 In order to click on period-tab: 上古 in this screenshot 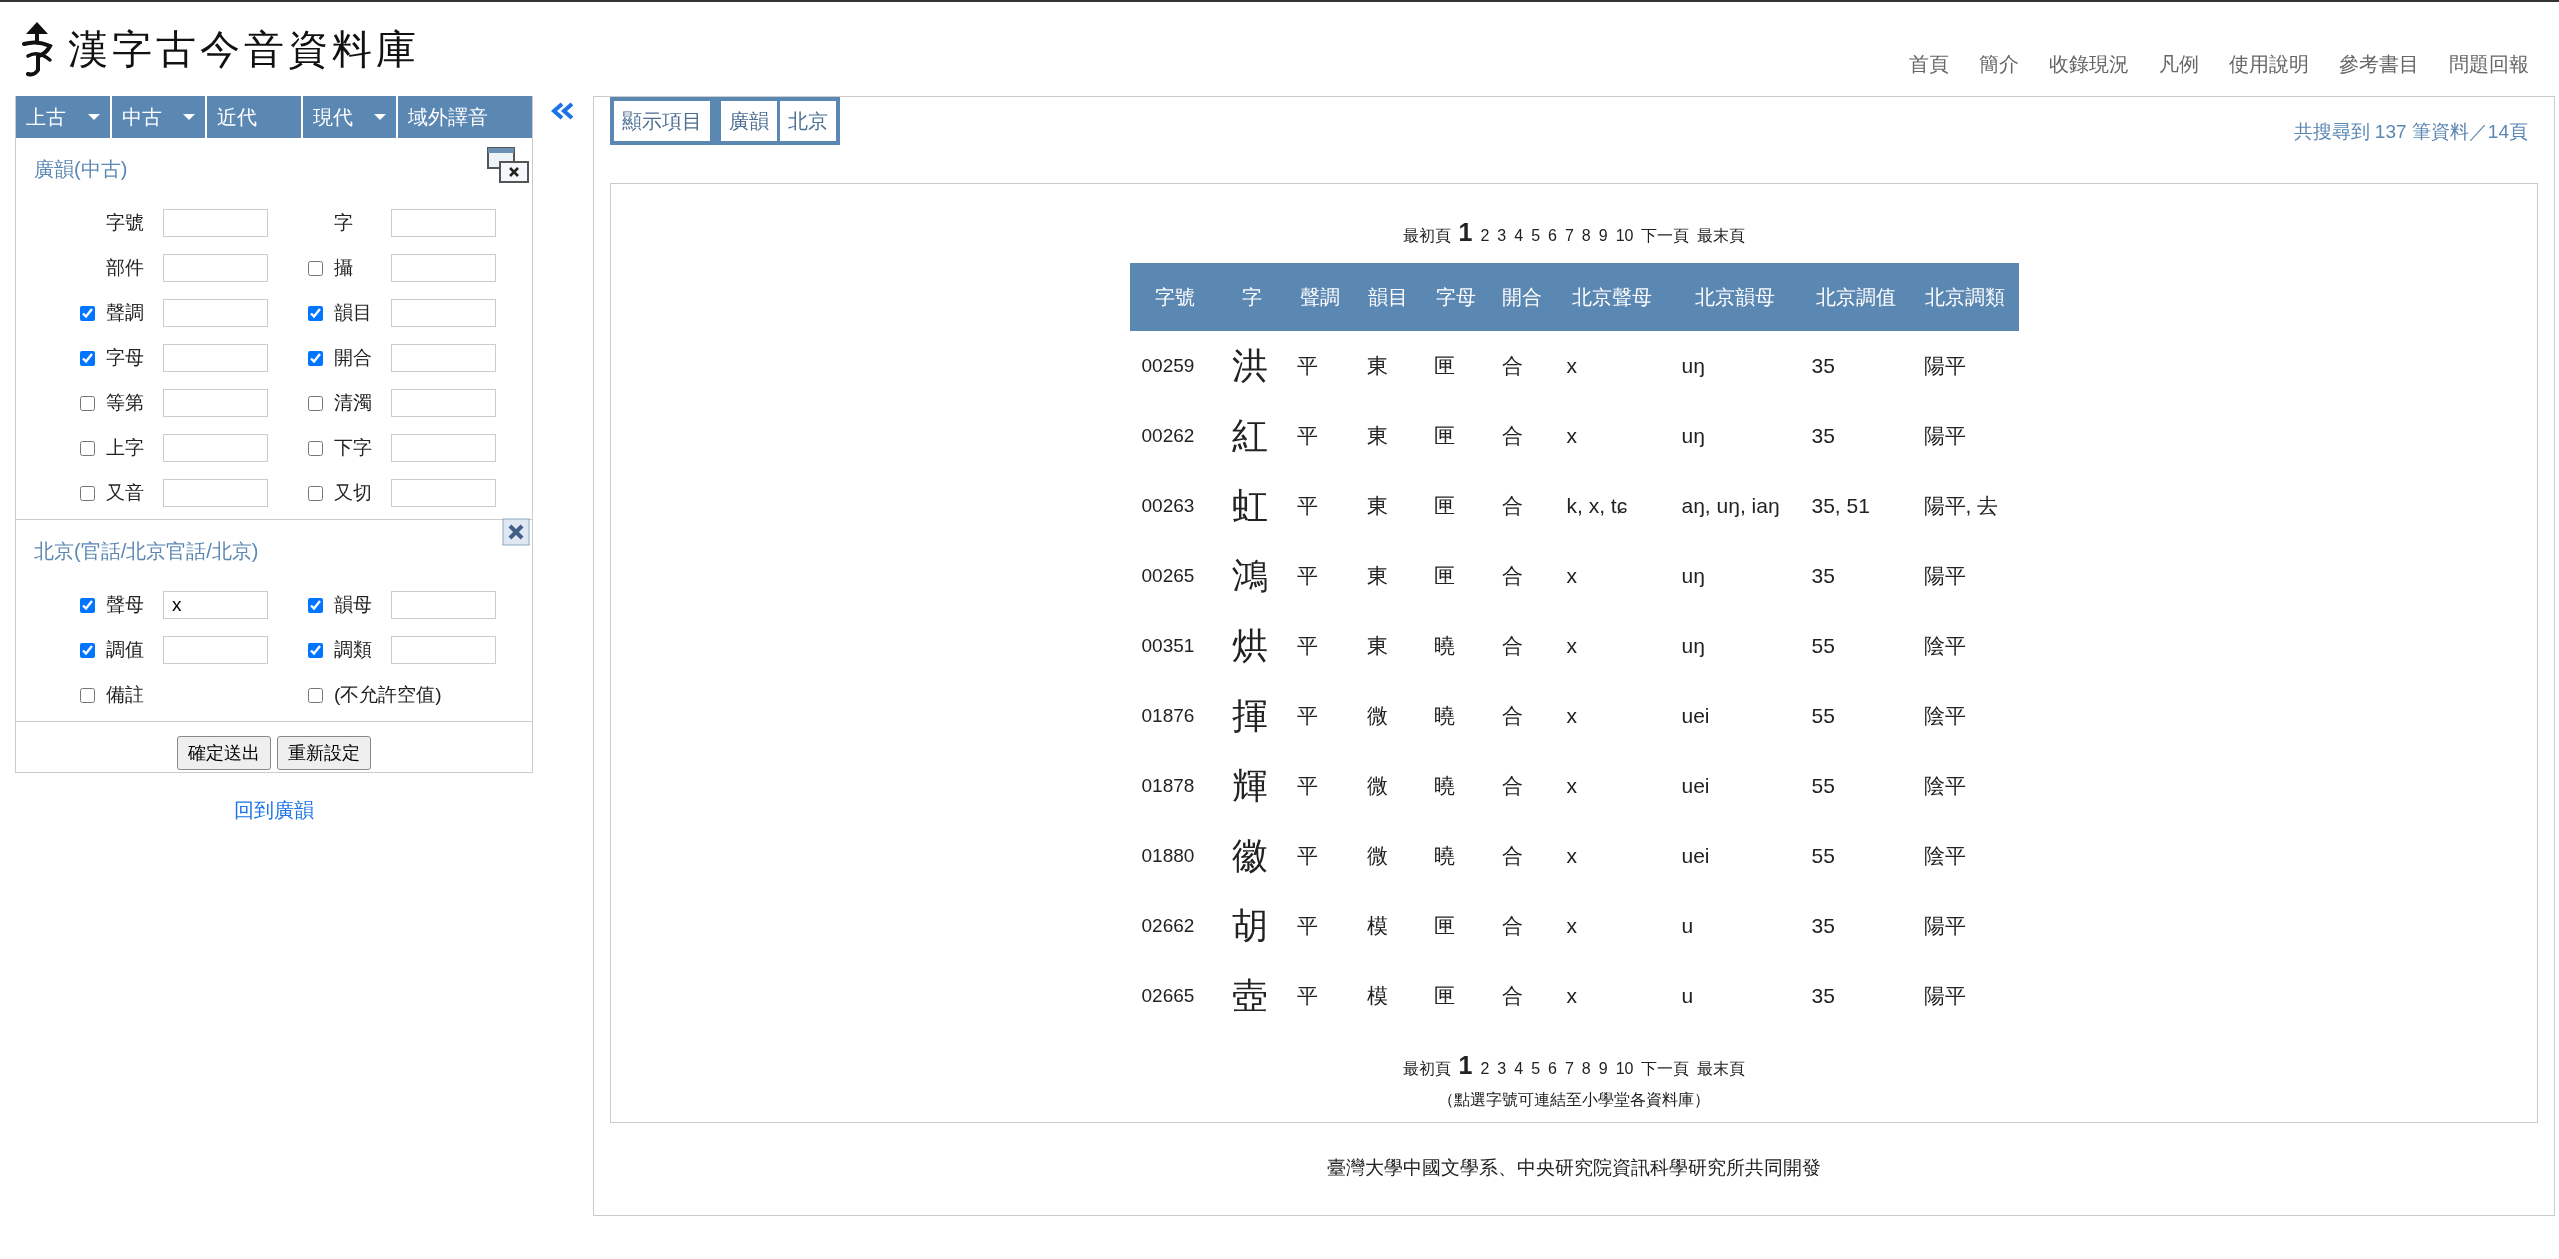, I will do `click(63, 117)`.